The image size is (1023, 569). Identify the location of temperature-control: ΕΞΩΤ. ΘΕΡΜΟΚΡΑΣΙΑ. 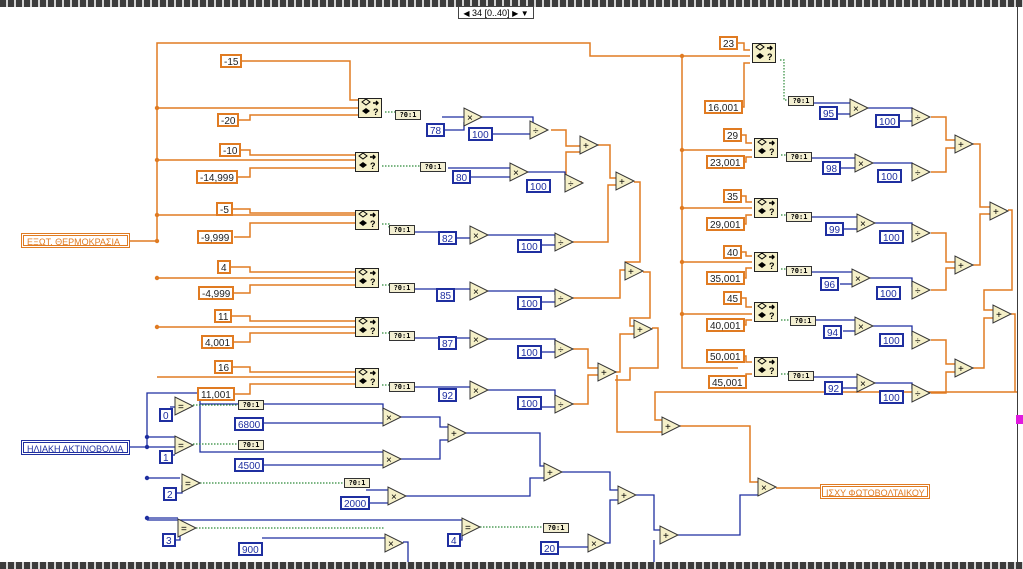
(75, 240).